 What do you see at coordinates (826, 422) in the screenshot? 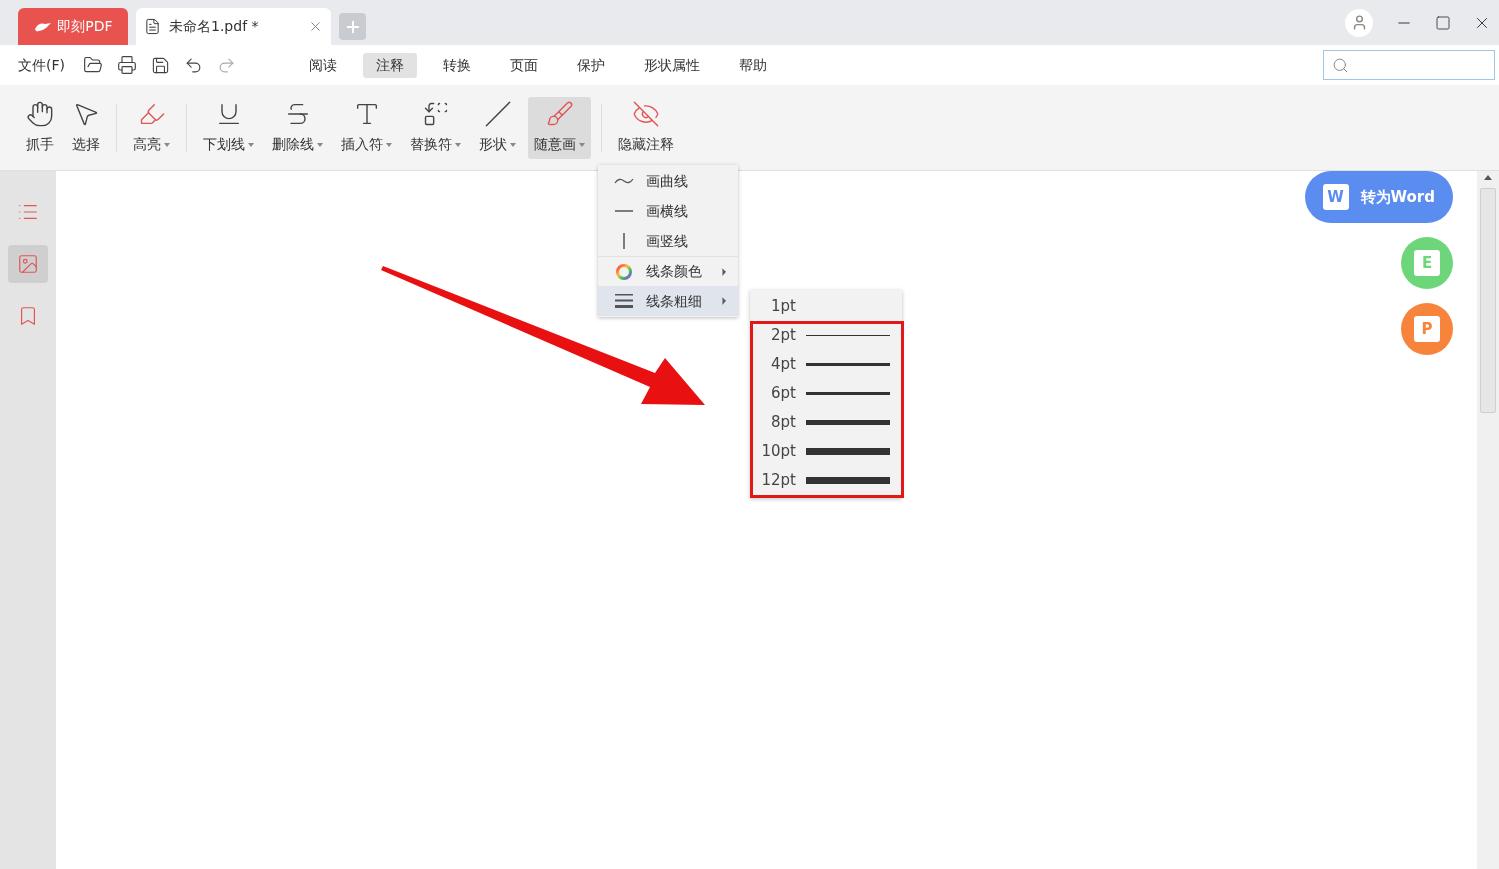
I see `line-width-option: 8pt` at bounding box center [826, 422].